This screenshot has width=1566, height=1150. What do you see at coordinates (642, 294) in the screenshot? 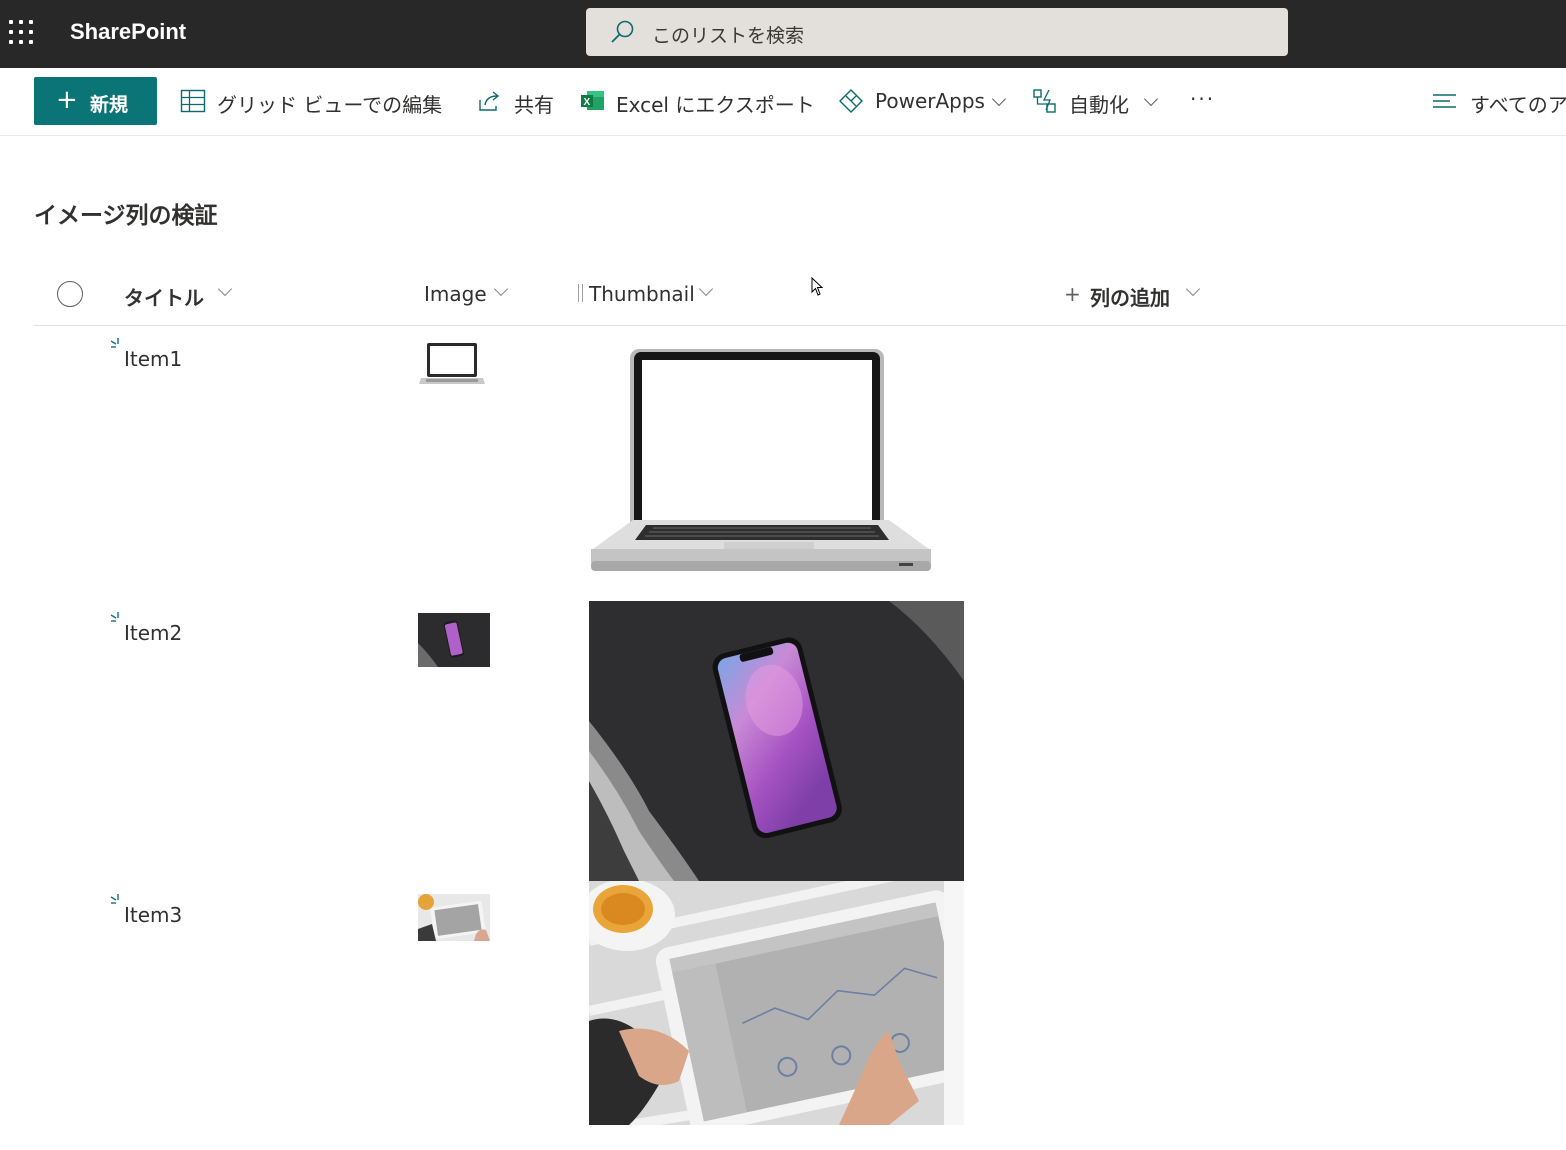
I see `column-thumbnail-label: Thumbnail` at bounding box center [642, 294].